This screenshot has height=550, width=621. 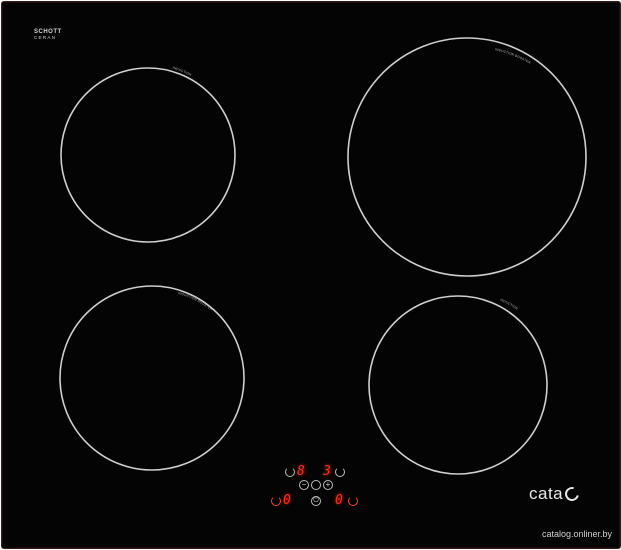 What do you see at coordinates (458, 385) in the screenshot?
I see `zone-front-right` at bounding box center [458, 385].